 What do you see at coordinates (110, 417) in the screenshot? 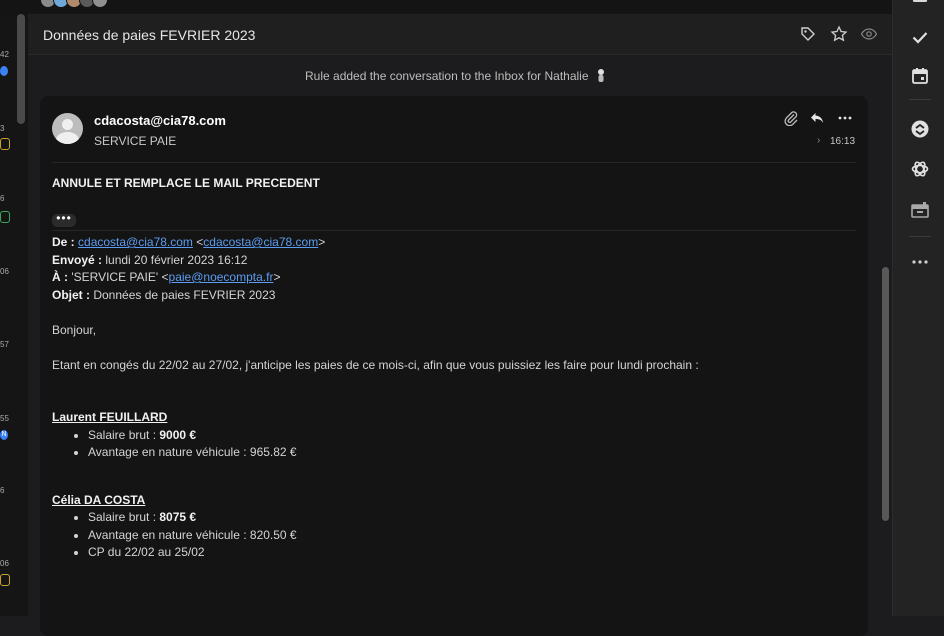
I see `employee-name: Laurent FEUILLARD` at bounding box center [110, 417].